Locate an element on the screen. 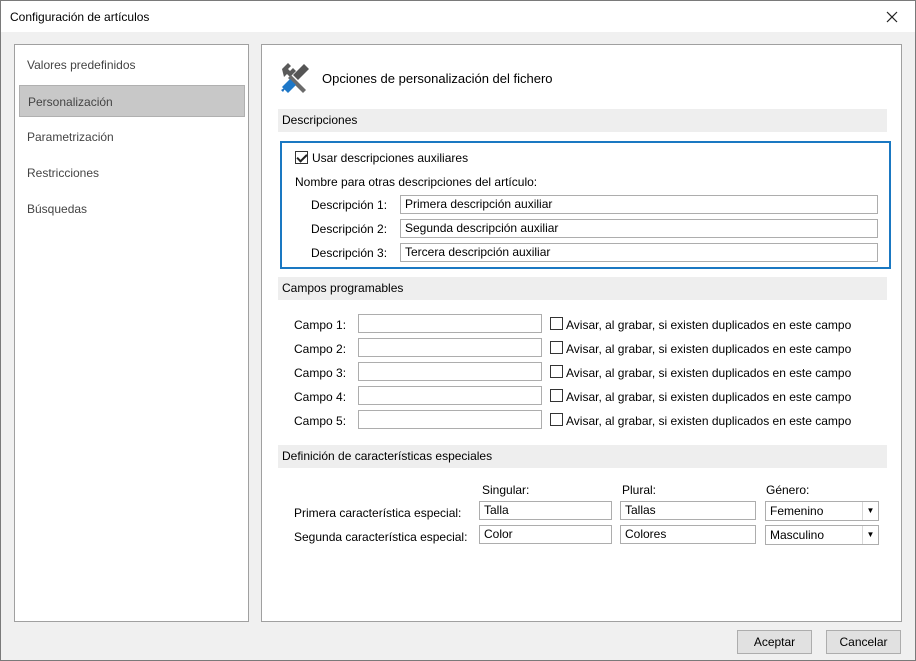  sidebar-item-label: Parametrización is located at coordinates (70, 137).